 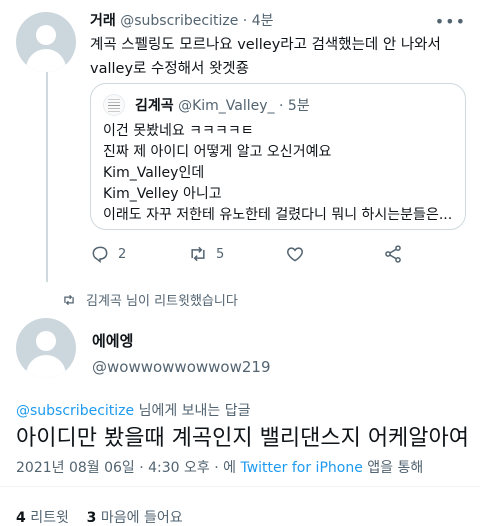 I want to click on tweet1-action-bar: 2 5, so click(x=255, y=255).